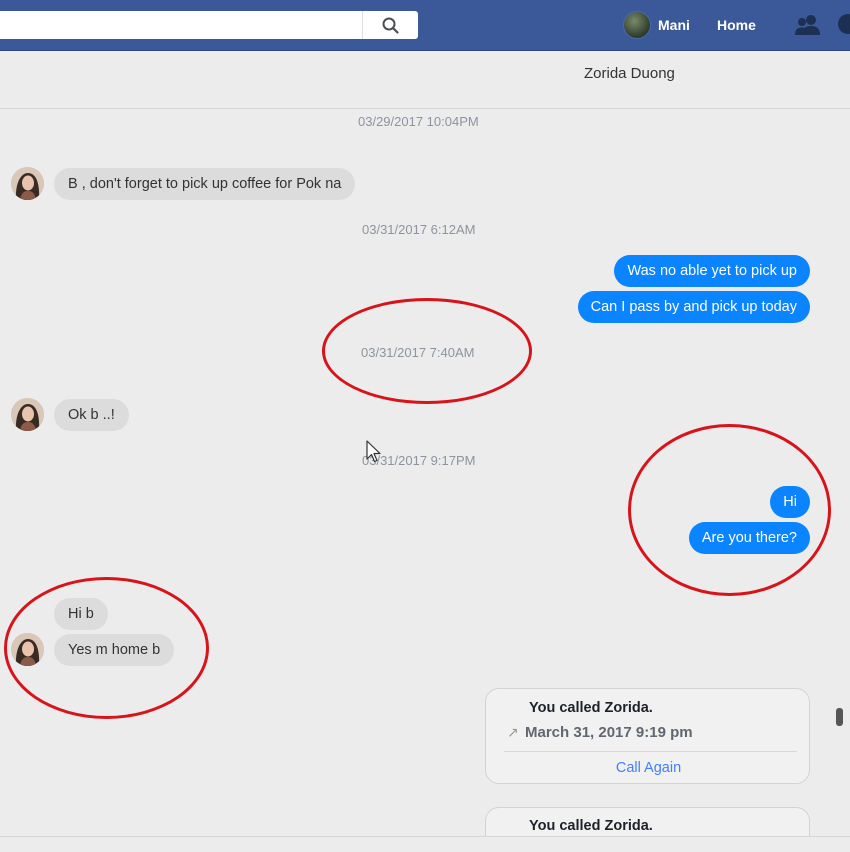  What do you see at coordinates (419, 229) in the screenshot?
I see `message-timestamp: 03/31/2017 6:12AM` at bounding box center [419, 229].